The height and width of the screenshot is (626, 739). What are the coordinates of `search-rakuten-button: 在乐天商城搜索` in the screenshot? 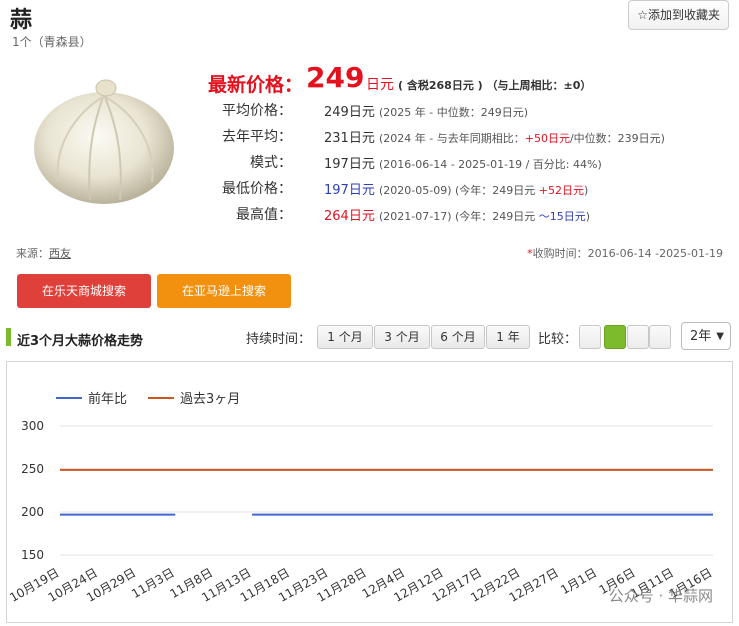 It's located at (84, 291).